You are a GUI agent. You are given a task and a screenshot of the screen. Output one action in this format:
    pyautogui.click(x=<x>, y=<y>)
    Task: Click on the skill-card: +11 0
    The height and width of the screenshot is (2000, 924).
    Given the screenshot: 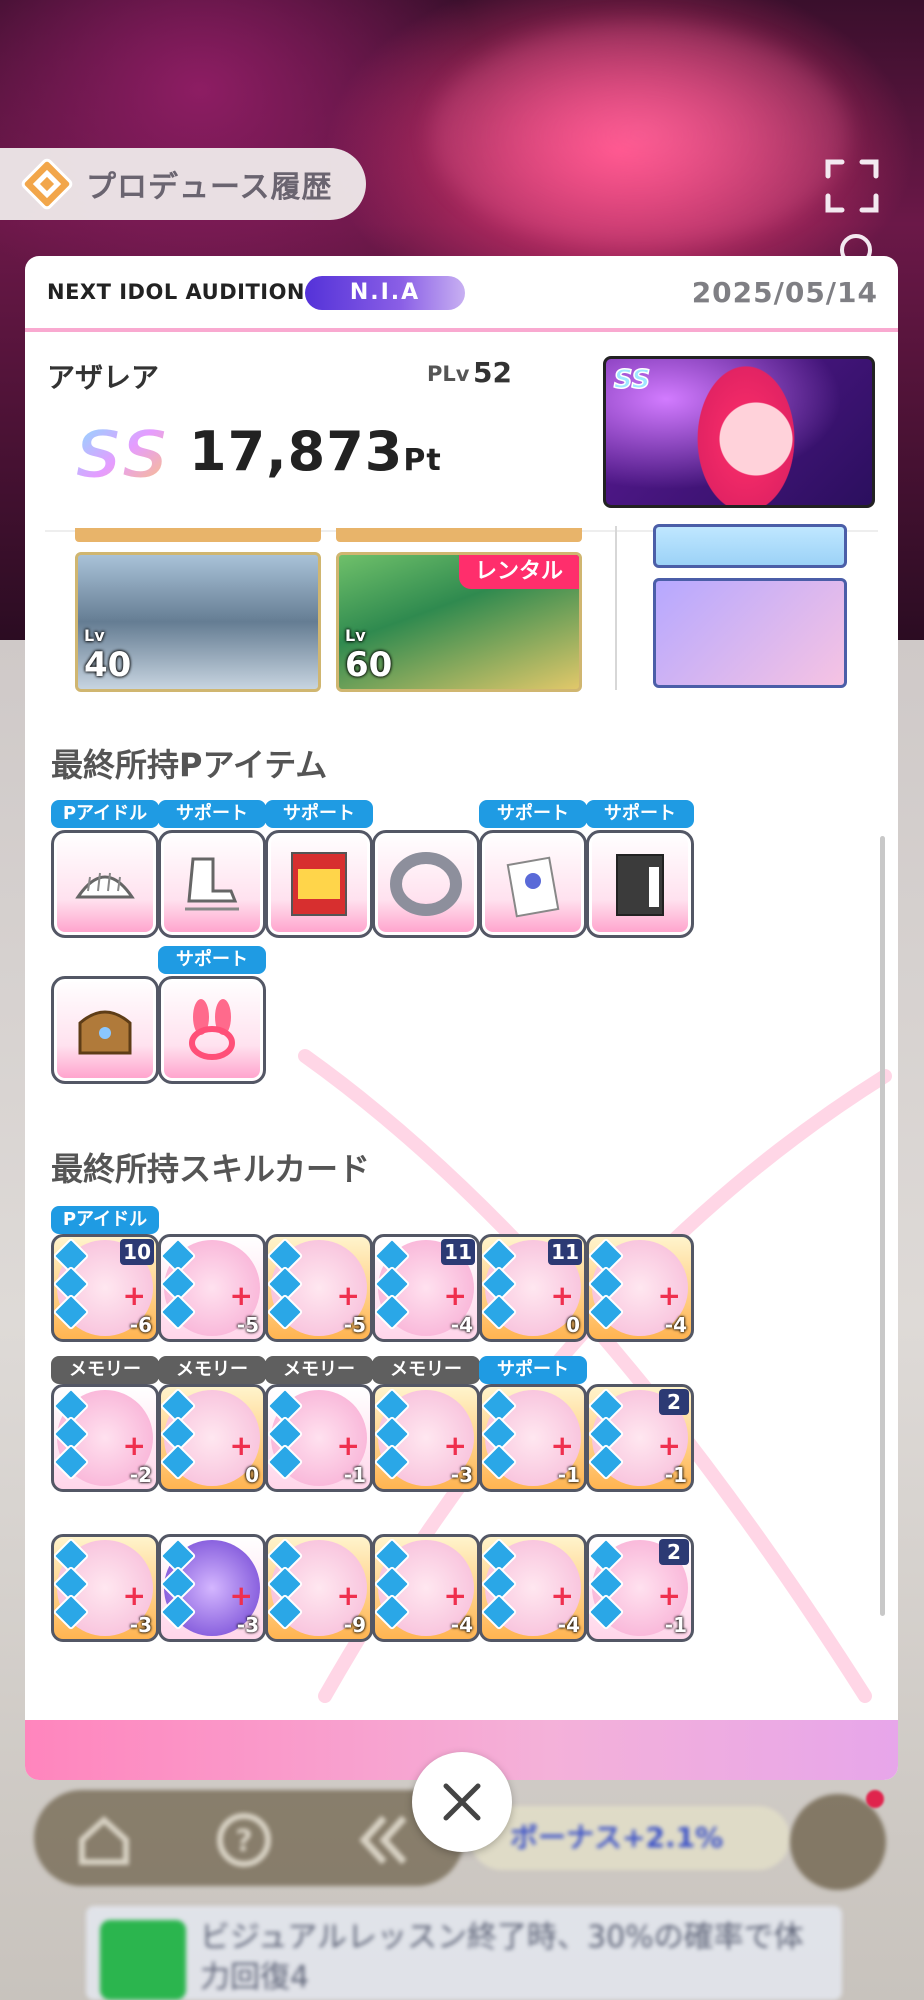 What is the action you would take?
    pyautogui.click(x=533, y=1288)
    